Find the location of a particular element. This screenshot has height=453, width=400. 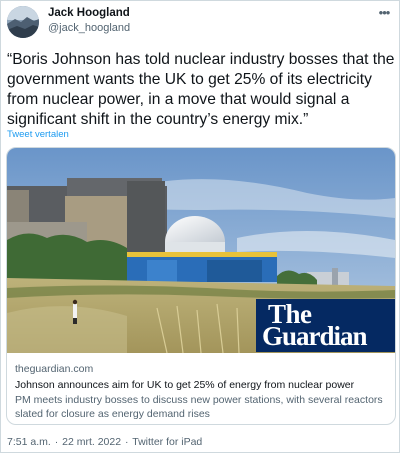

card-domain: theguardian.com is located at coordinates (54, 369).